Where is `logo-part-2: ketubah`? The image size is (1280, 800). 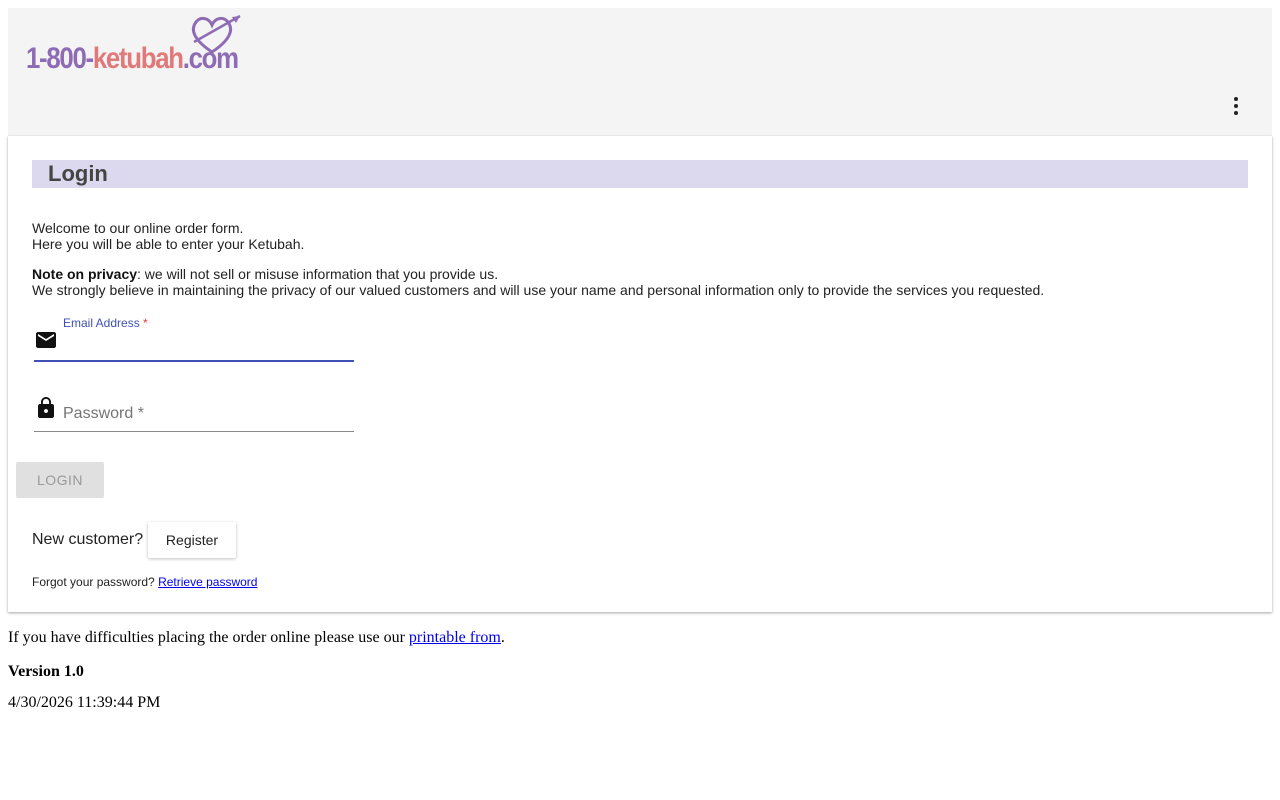
logo-part-2: ketubah is located at coordinates (138, 58).